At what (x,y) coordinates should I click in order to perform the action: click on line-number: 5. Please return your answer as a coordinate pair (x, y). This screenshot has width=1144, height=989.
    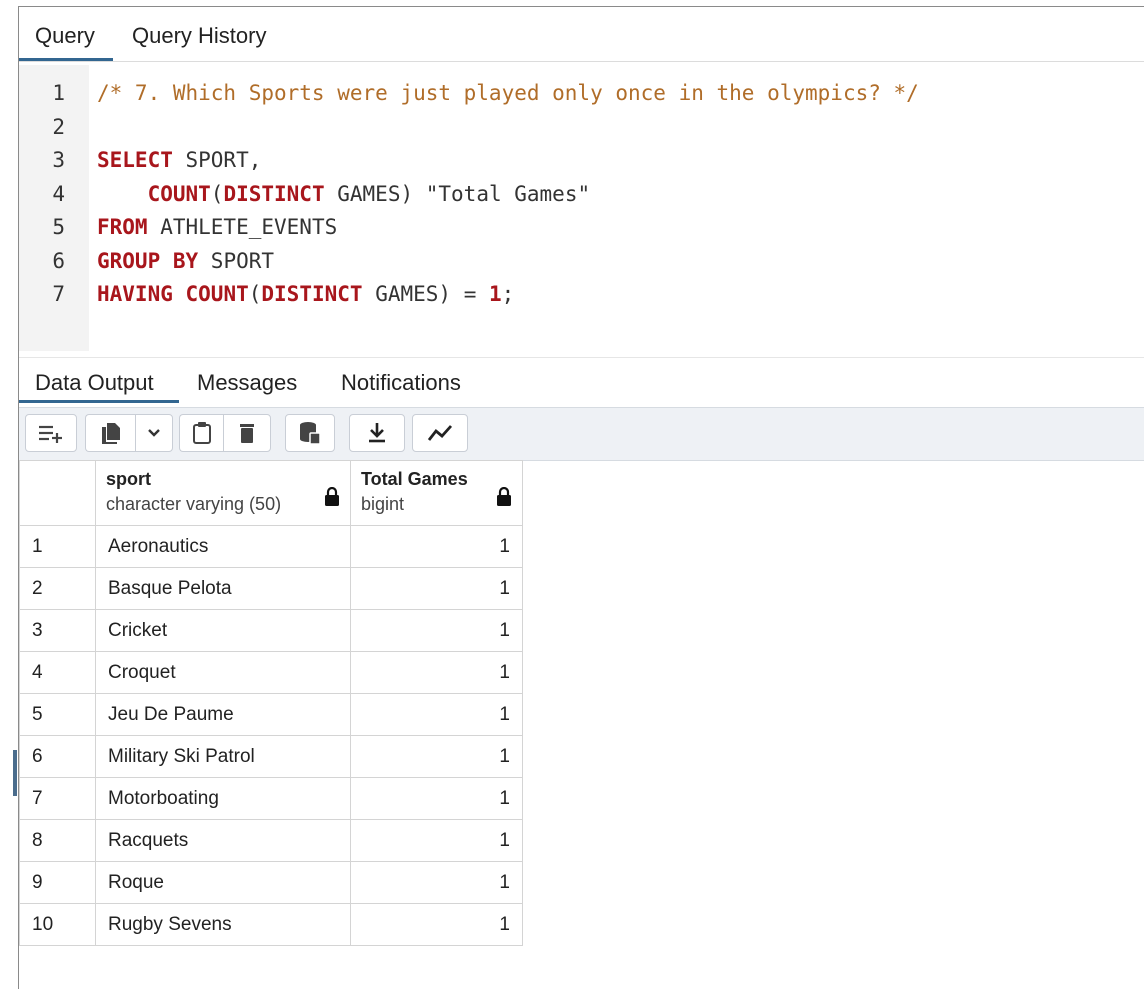
    Looking at the image, I should click on (58, 227).